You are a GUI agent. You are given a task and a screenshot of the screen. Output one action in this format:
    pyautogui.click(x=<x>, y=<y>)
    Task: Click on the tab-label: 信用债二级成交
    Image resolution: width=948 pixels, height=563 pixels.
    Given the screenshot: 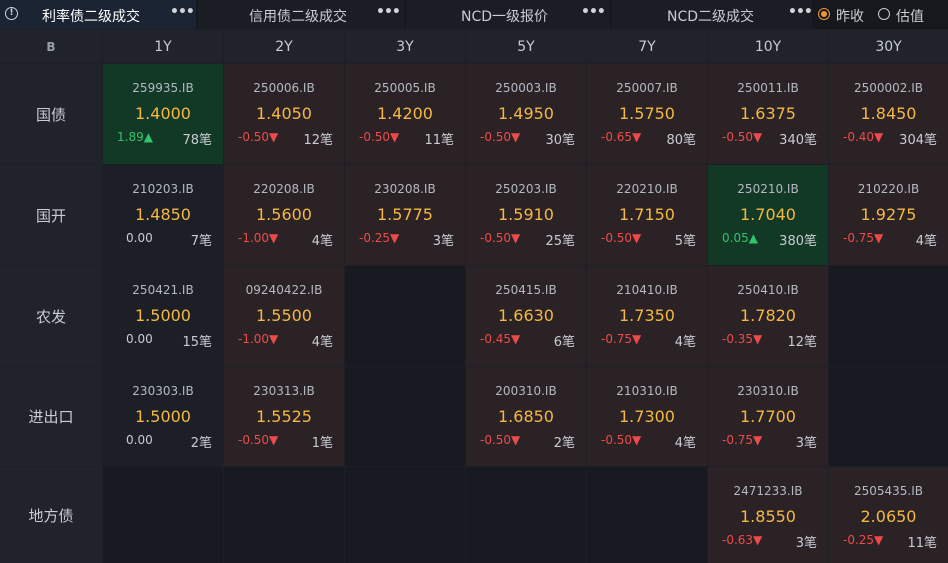 What is the action you would take?
    pyautogui.click(x=298, y=17)
    